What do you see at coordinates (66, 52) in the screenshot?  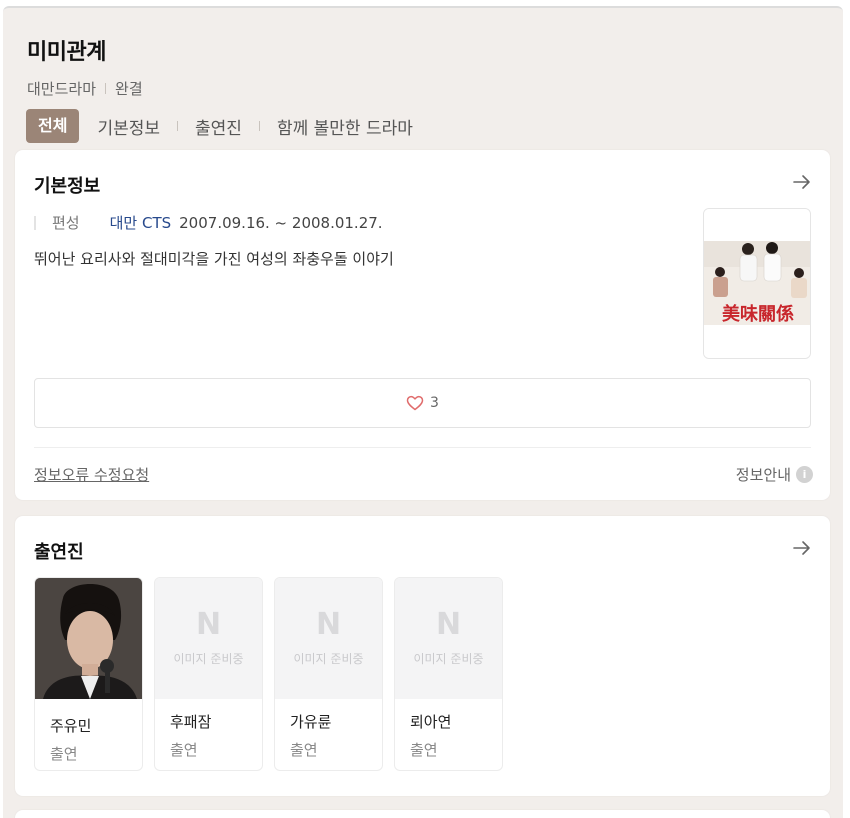 I see `drama-title: 미미관계` at bounding box center [66, 52].